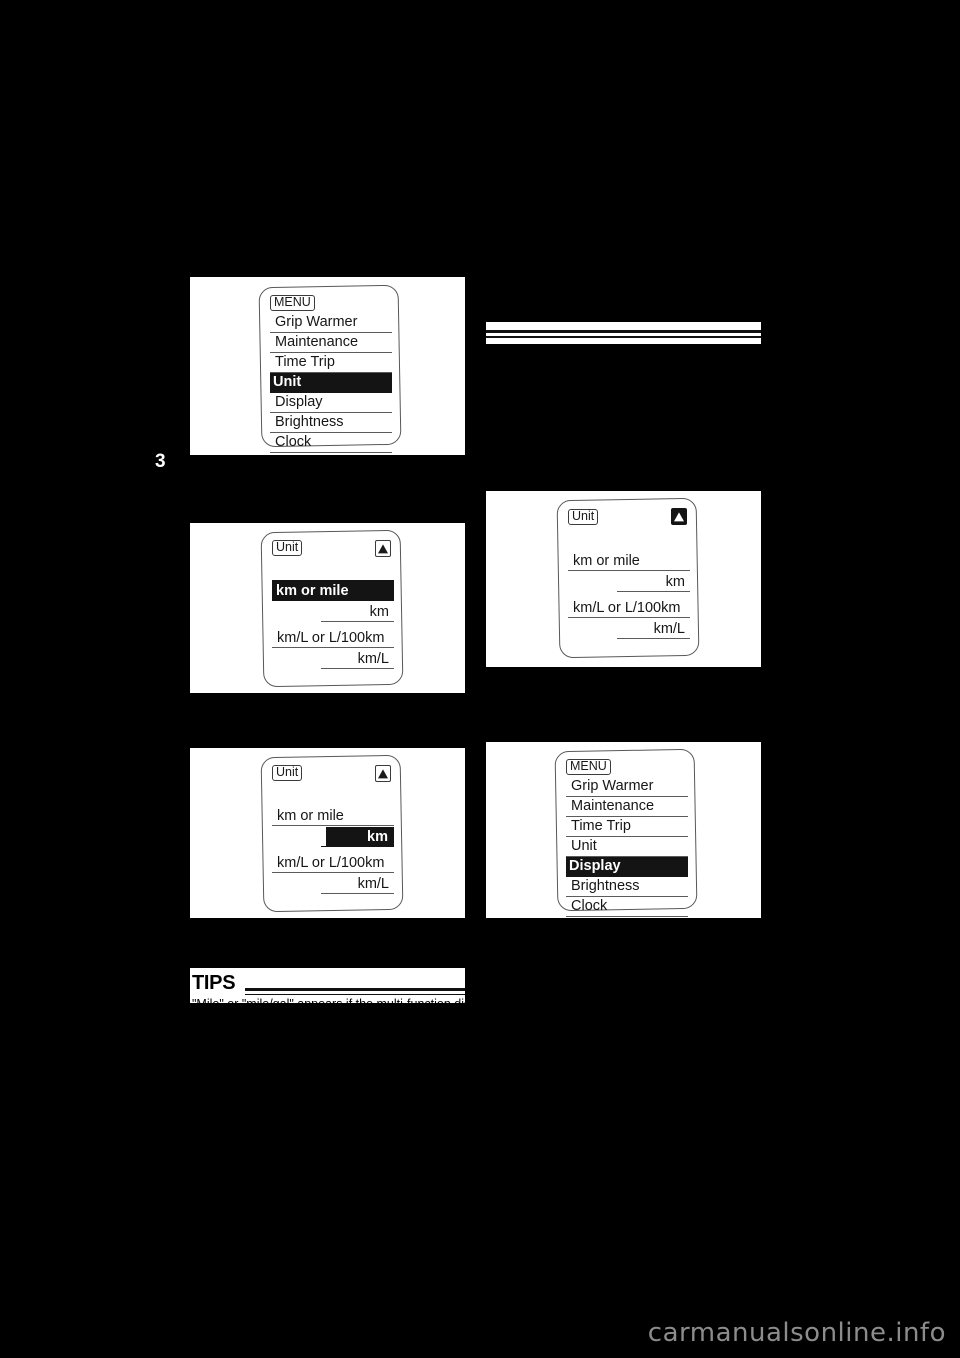 This screenshot has width=960, height=1358. I want to click on figure-unit-km-value-highlighted: Unit km or mile km km/L or L/100km km/L, so click(327, 833).